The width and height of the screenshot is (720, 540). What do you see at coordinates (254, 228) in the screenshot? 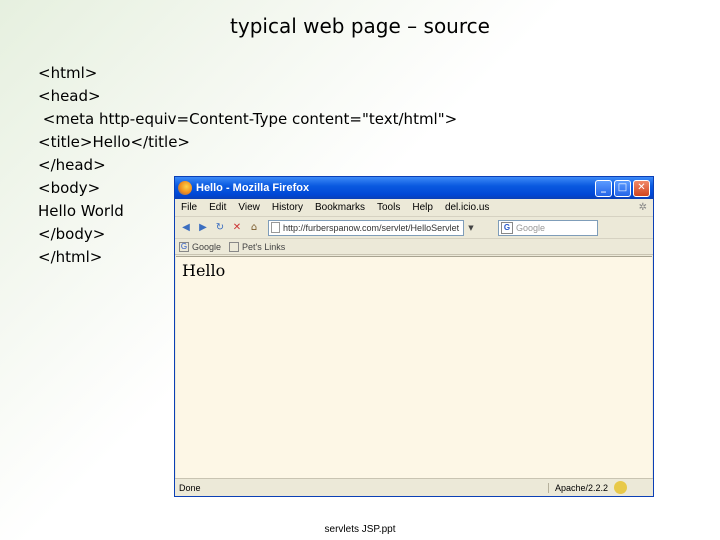
I see `home-icon: ⌂` at bounding box center [254, 228].